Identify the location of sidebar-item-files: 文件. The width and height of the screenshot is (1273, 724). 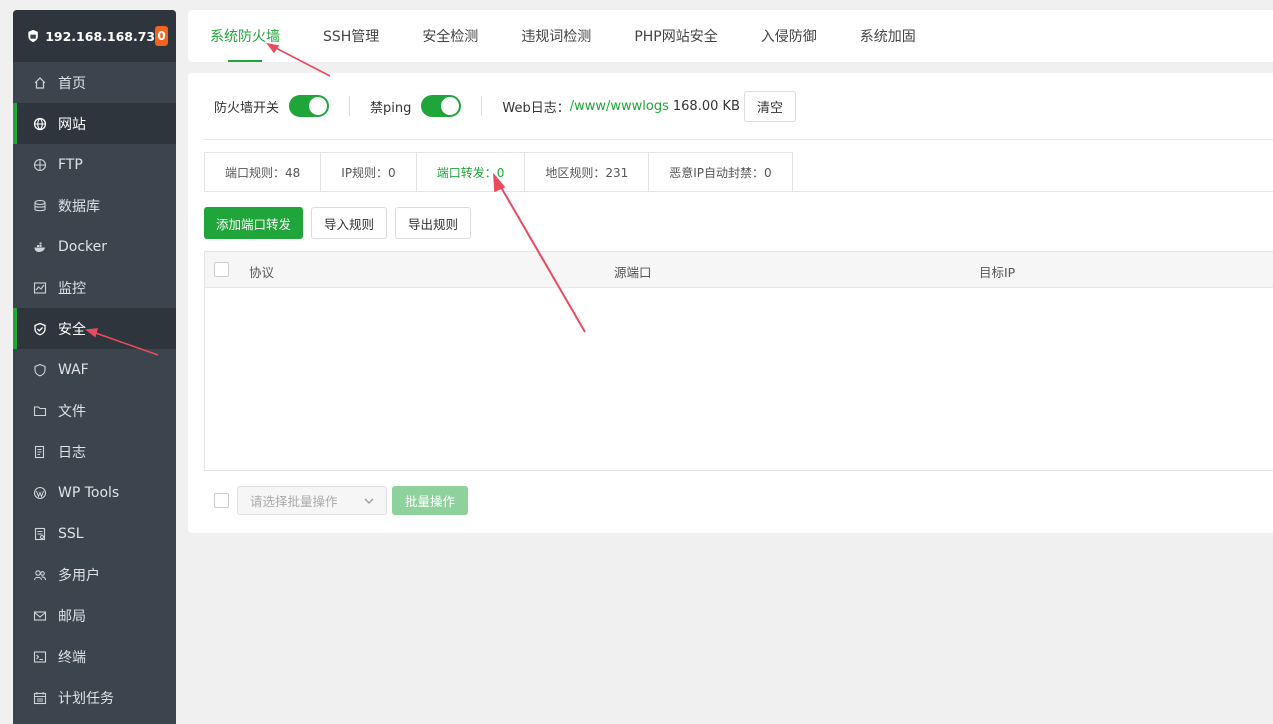
(94, 410).